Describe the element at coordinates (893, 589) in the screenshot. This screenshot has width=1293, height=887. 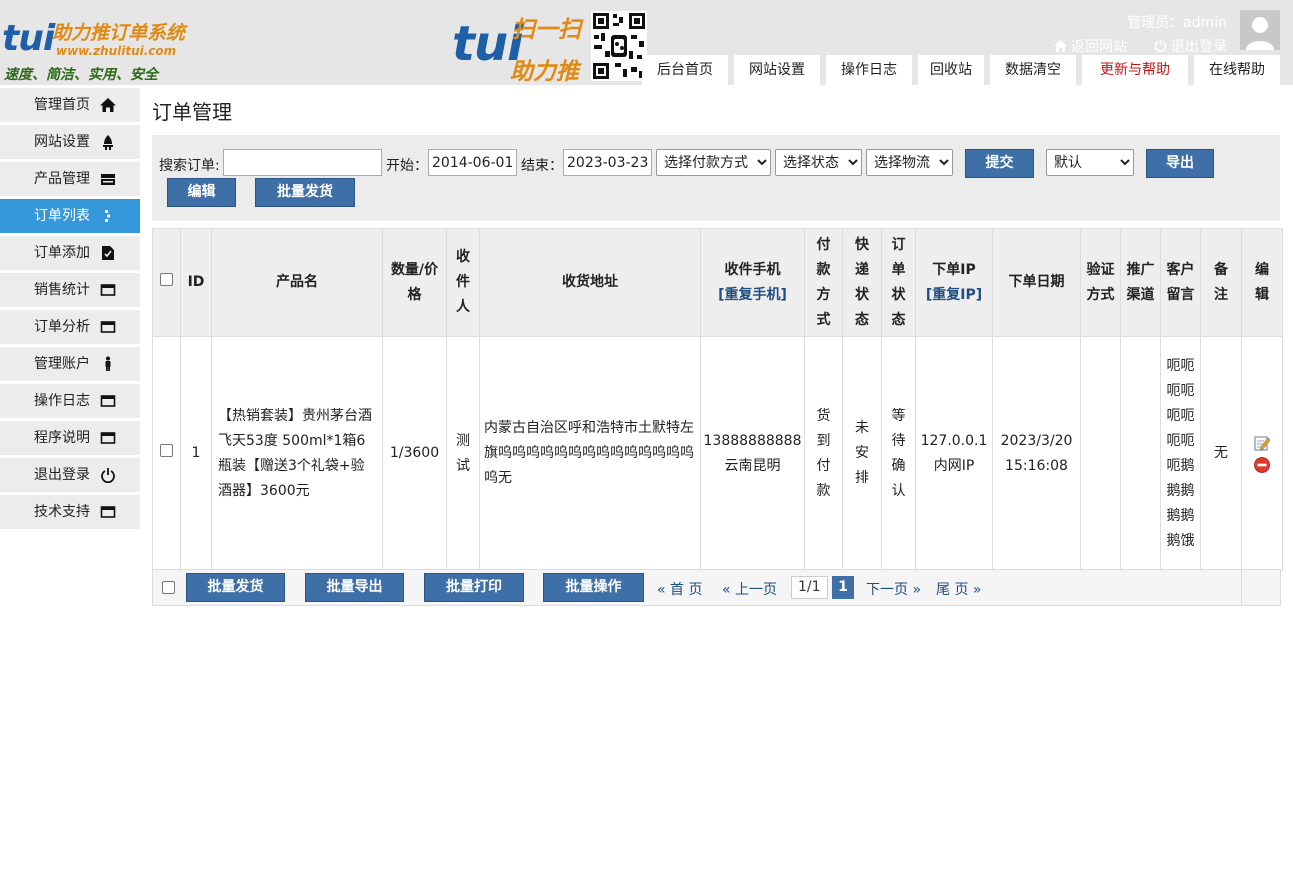
I see `next-page-link: 下一页 »` at that location.